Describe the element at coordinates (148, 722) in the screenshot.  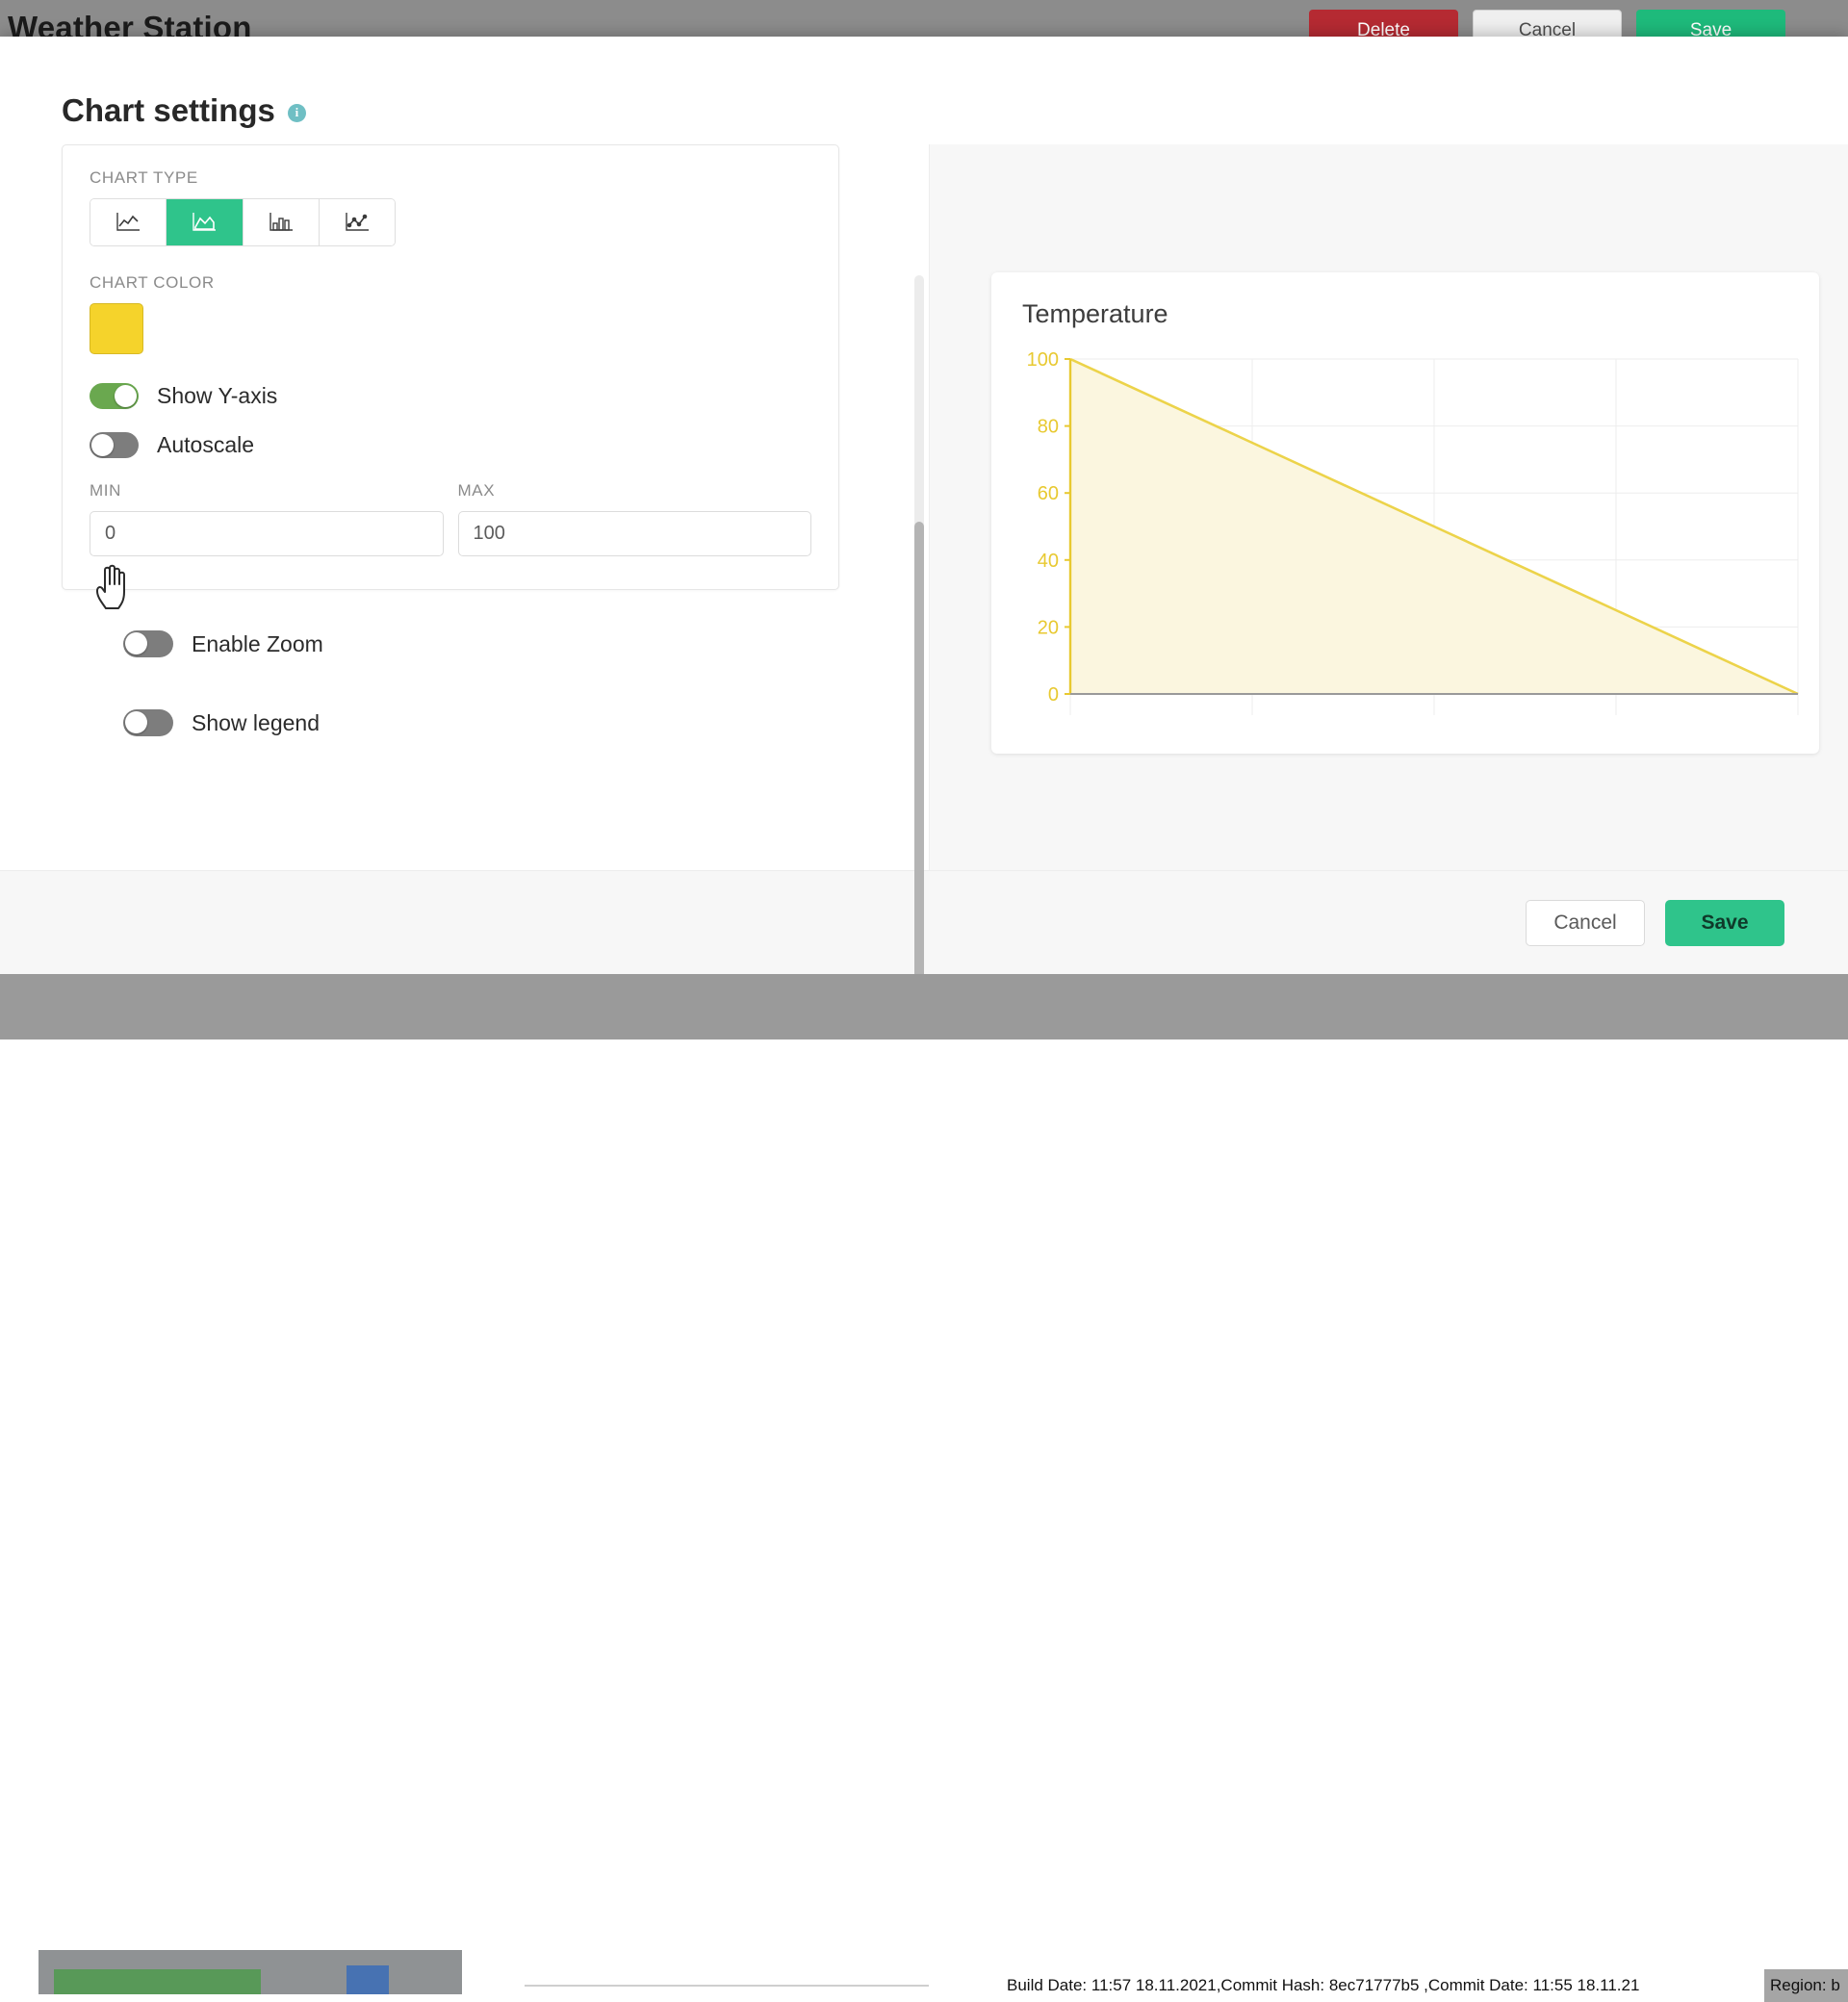
I see `show-legend-toggle` at that location.